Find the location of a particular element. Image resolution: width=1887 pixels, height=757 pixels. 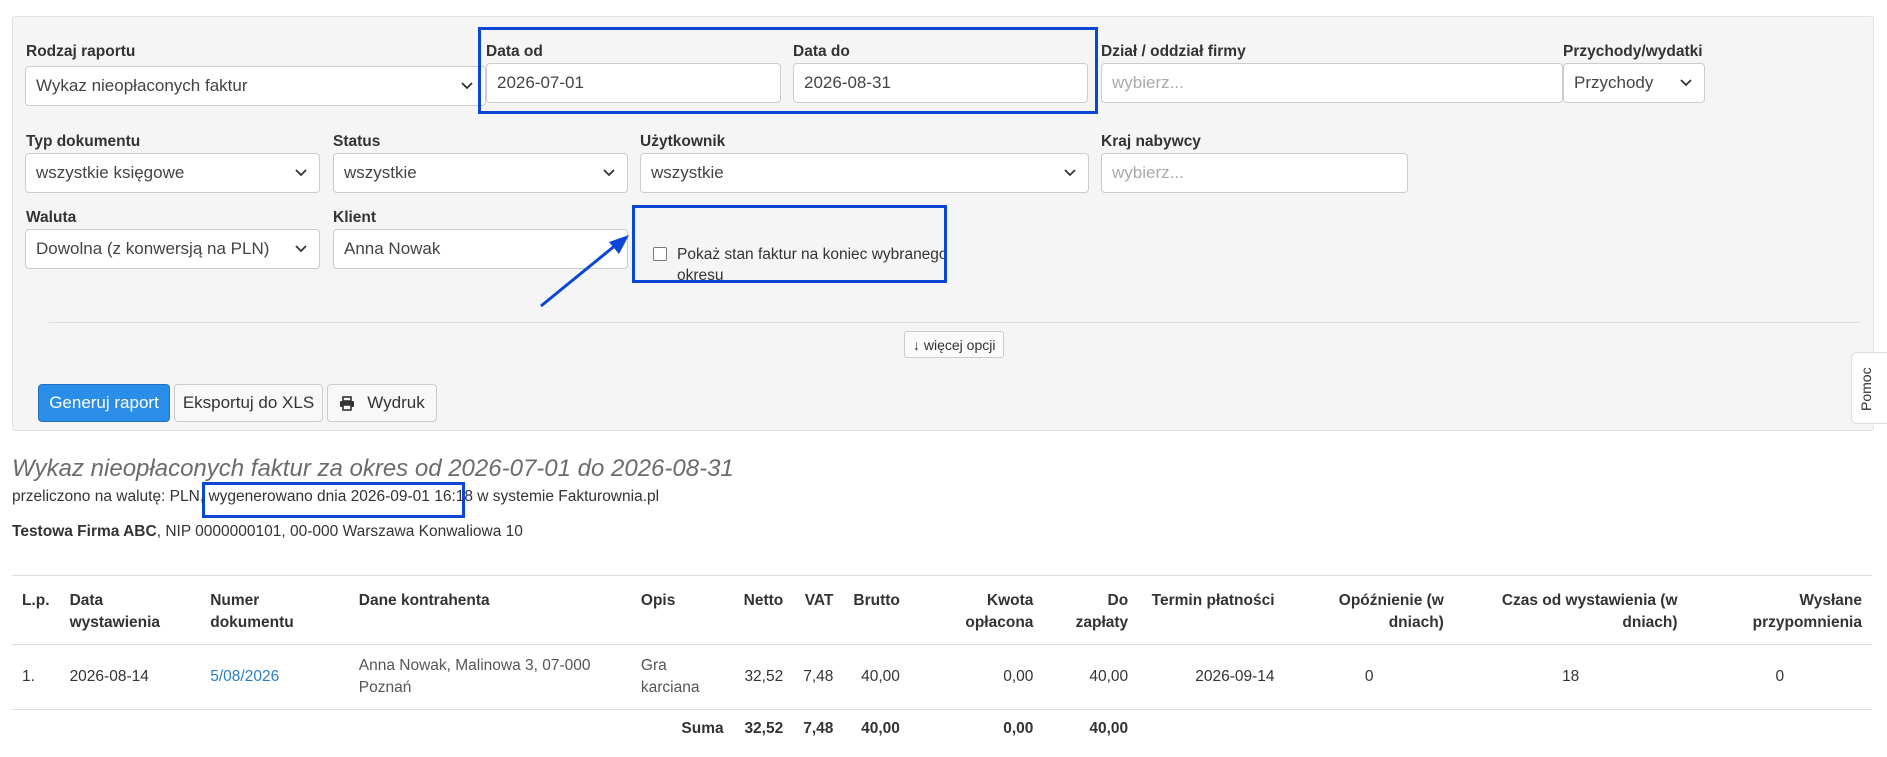

cell-reminders: 0 is located at coordinates (1779, 677).